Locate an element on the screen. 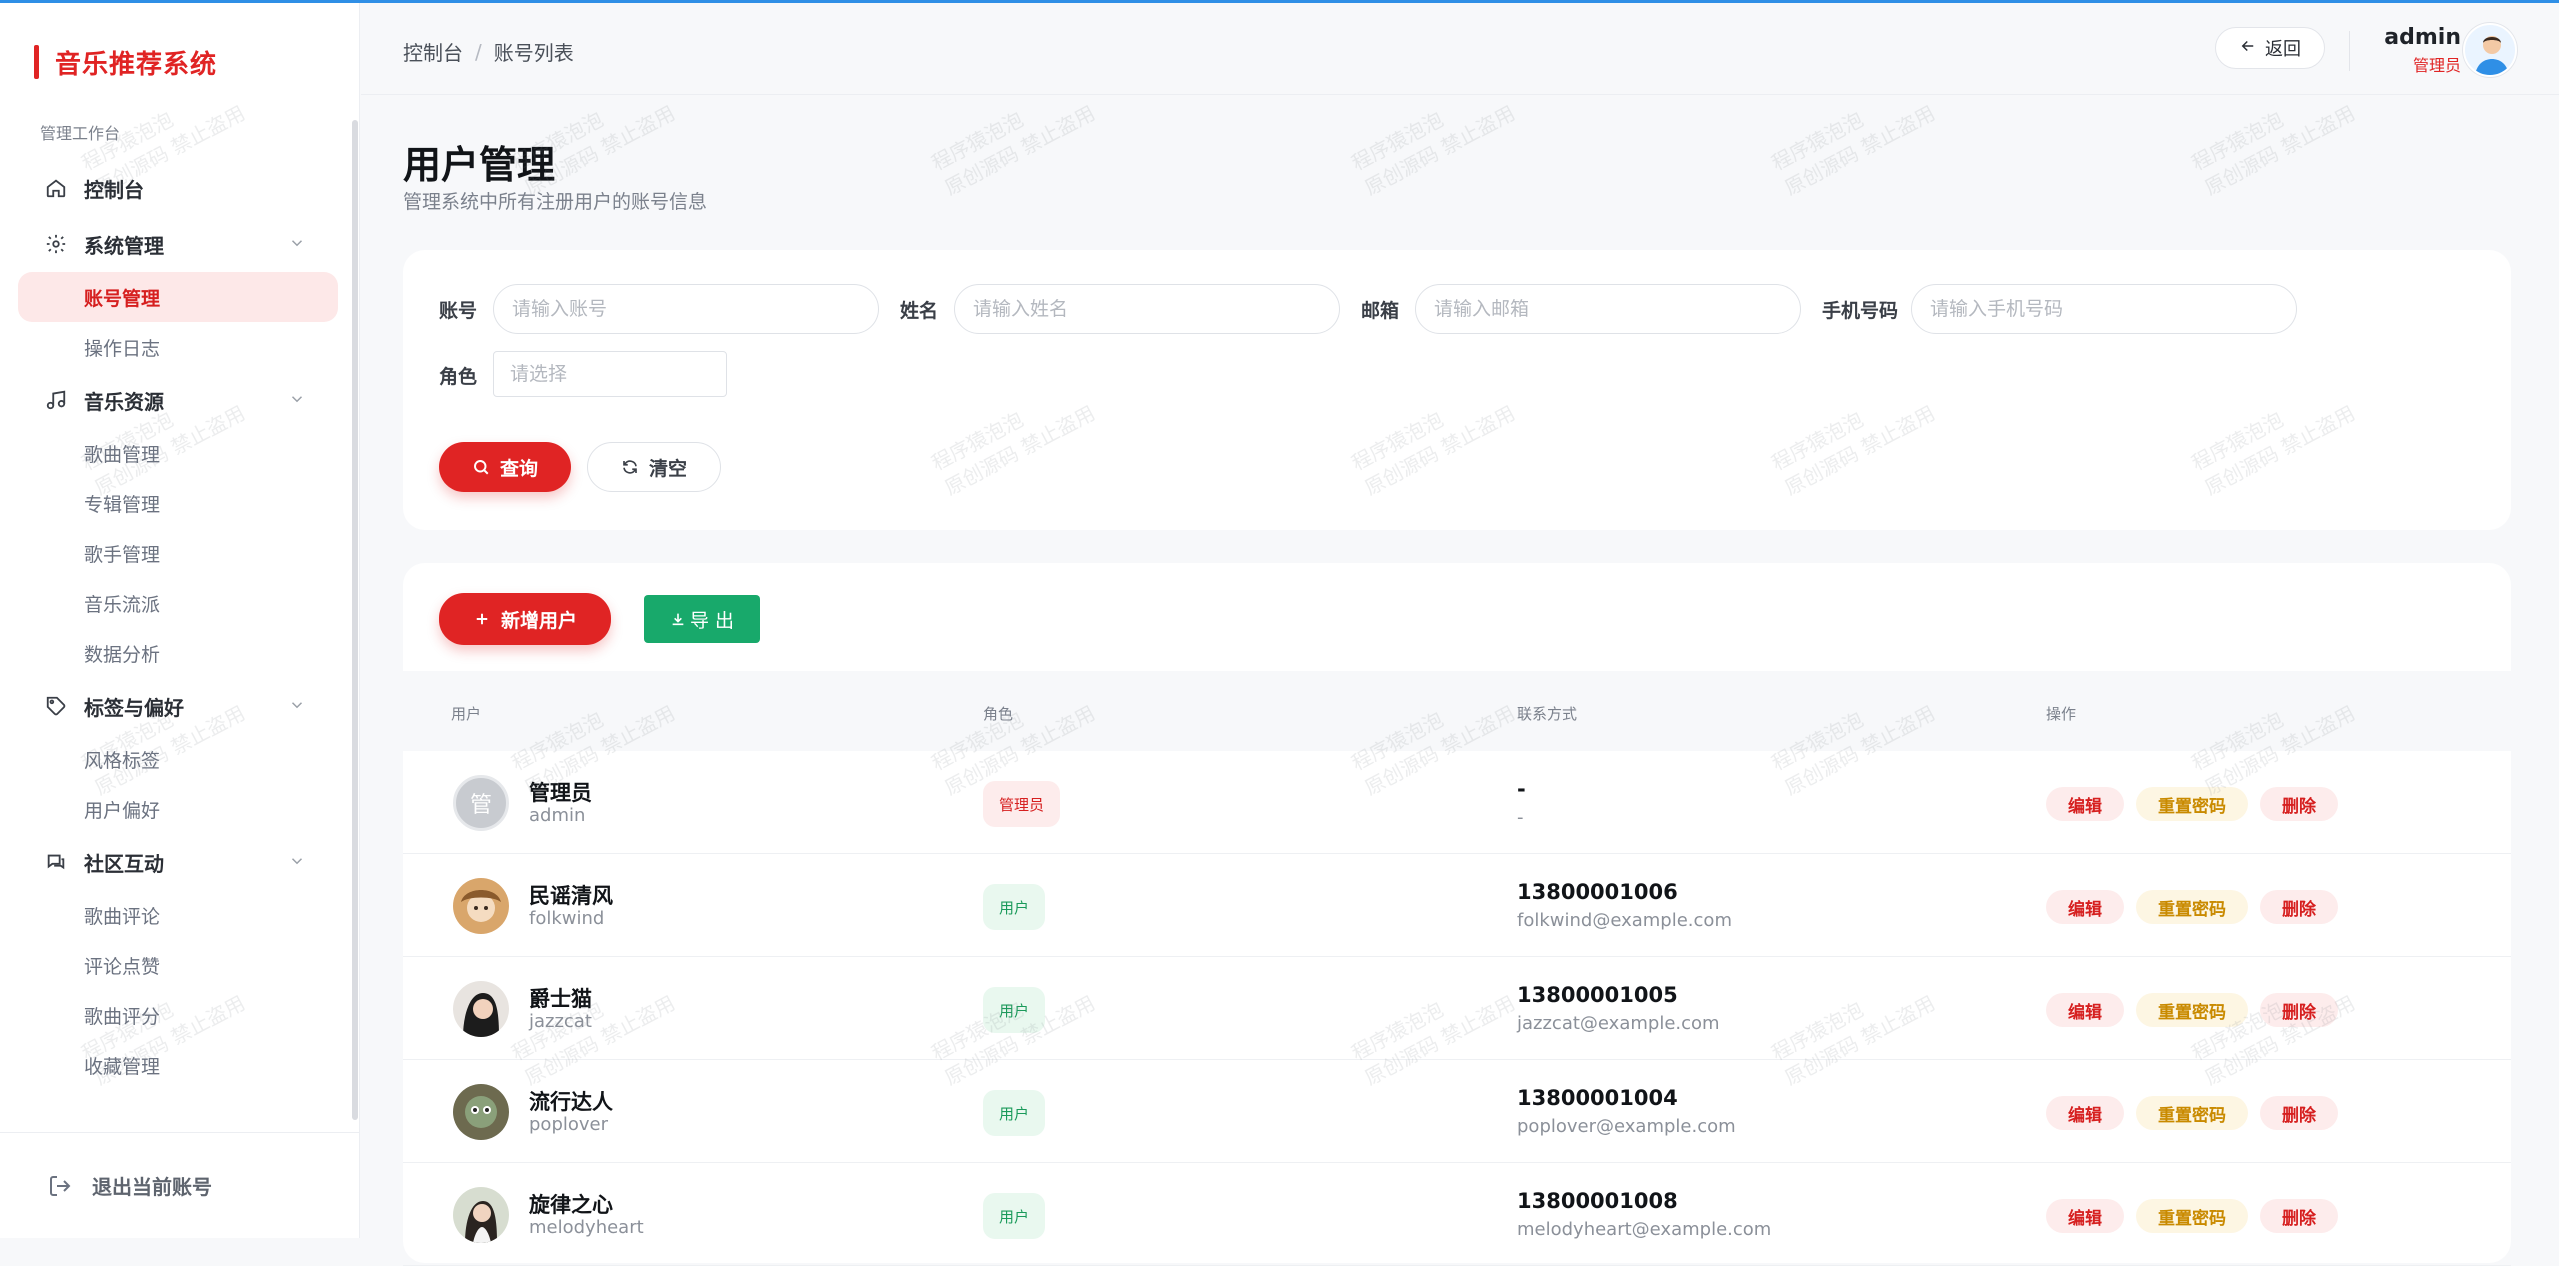 This screenshot has height=1266, width=2559. arrow-left-icon is located at coordinates (2248, 48).